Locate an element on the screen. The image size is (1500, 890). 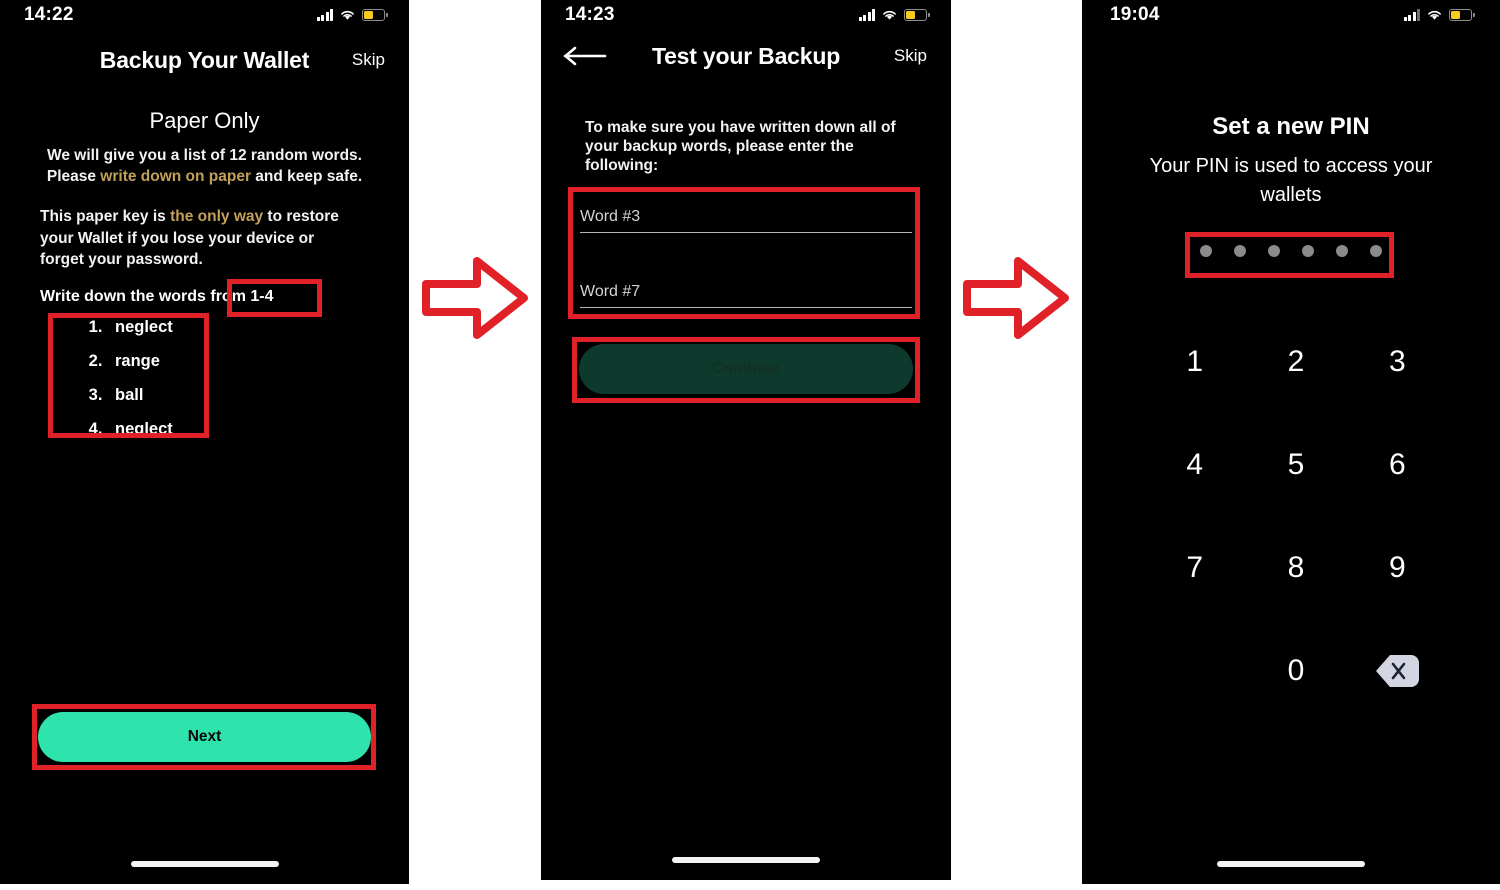
word-3-input: Word #3 is located at coordinates (746, 220).